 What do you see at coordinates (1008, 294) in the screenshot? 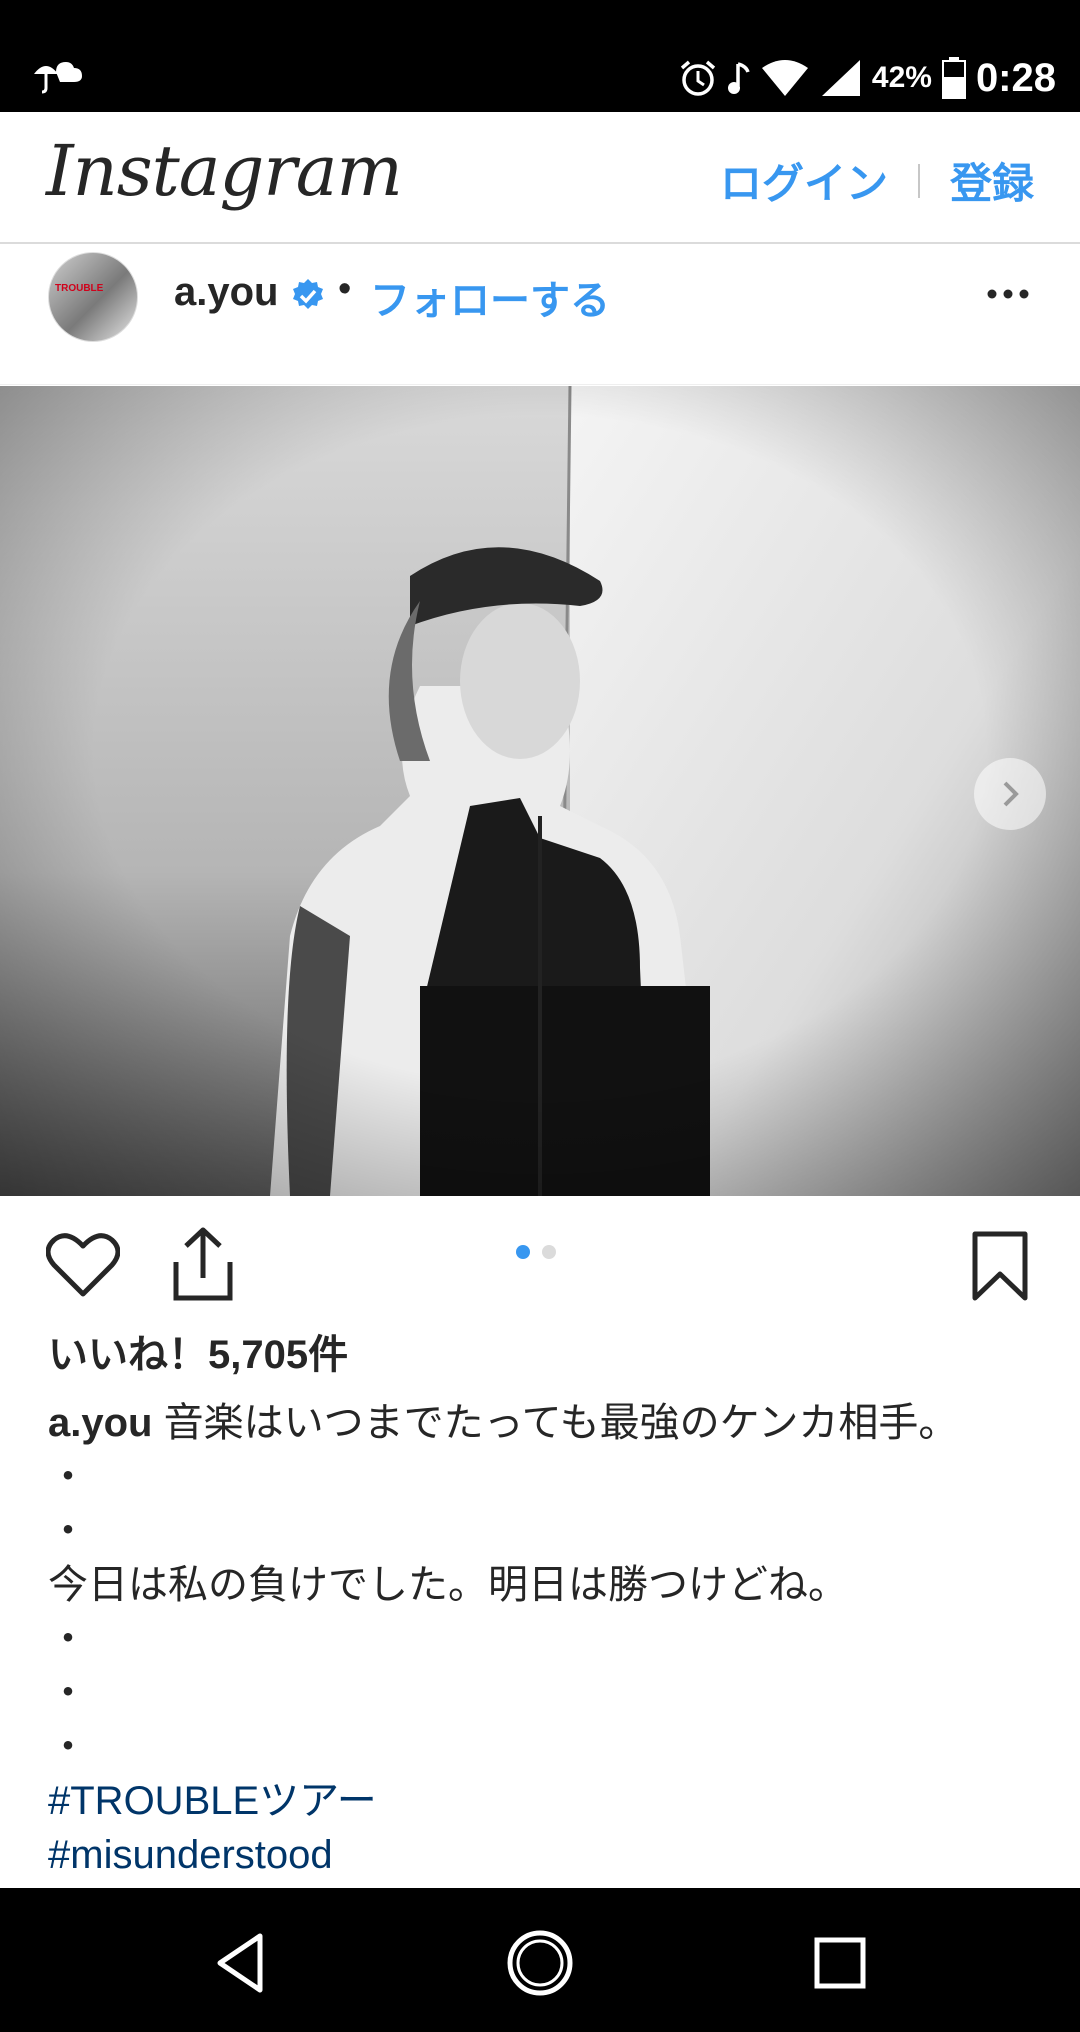
I see `more-options-icon` at bounding box center [1008, 294].